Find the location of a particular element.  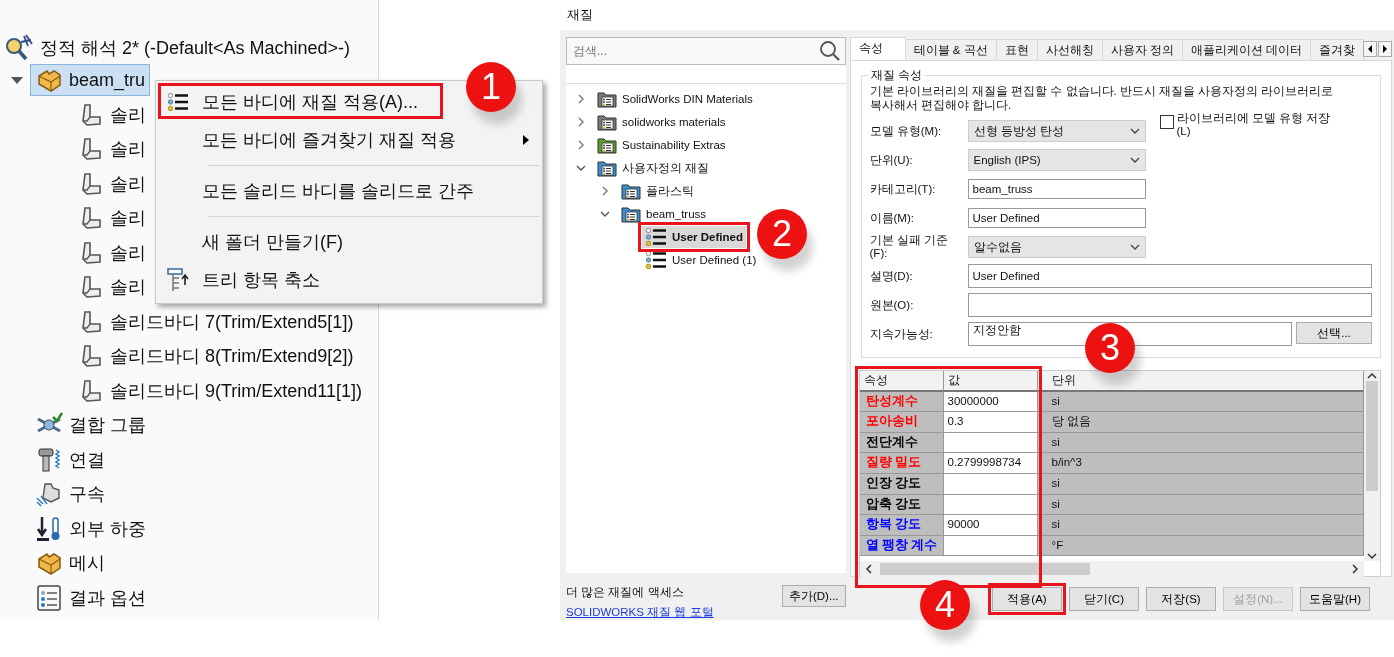

info-note: 기본 라이브러리의 재질을 편집할 수 없습니다. 반드시 재질을 사용자정의 라이브러리로 복사해서 편집해야 합니다. is located at coordinates (1102, 98).